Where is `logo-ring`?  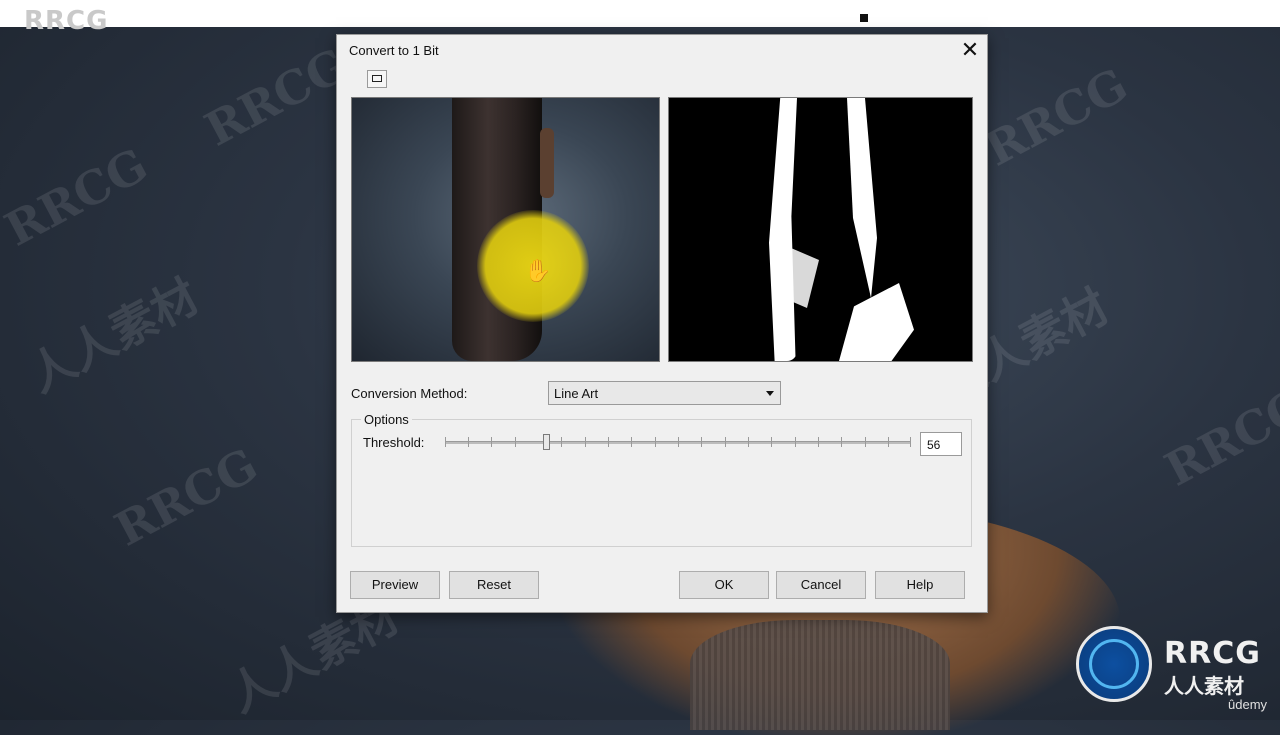 logo-ring is located at coordinates (1114, 664).